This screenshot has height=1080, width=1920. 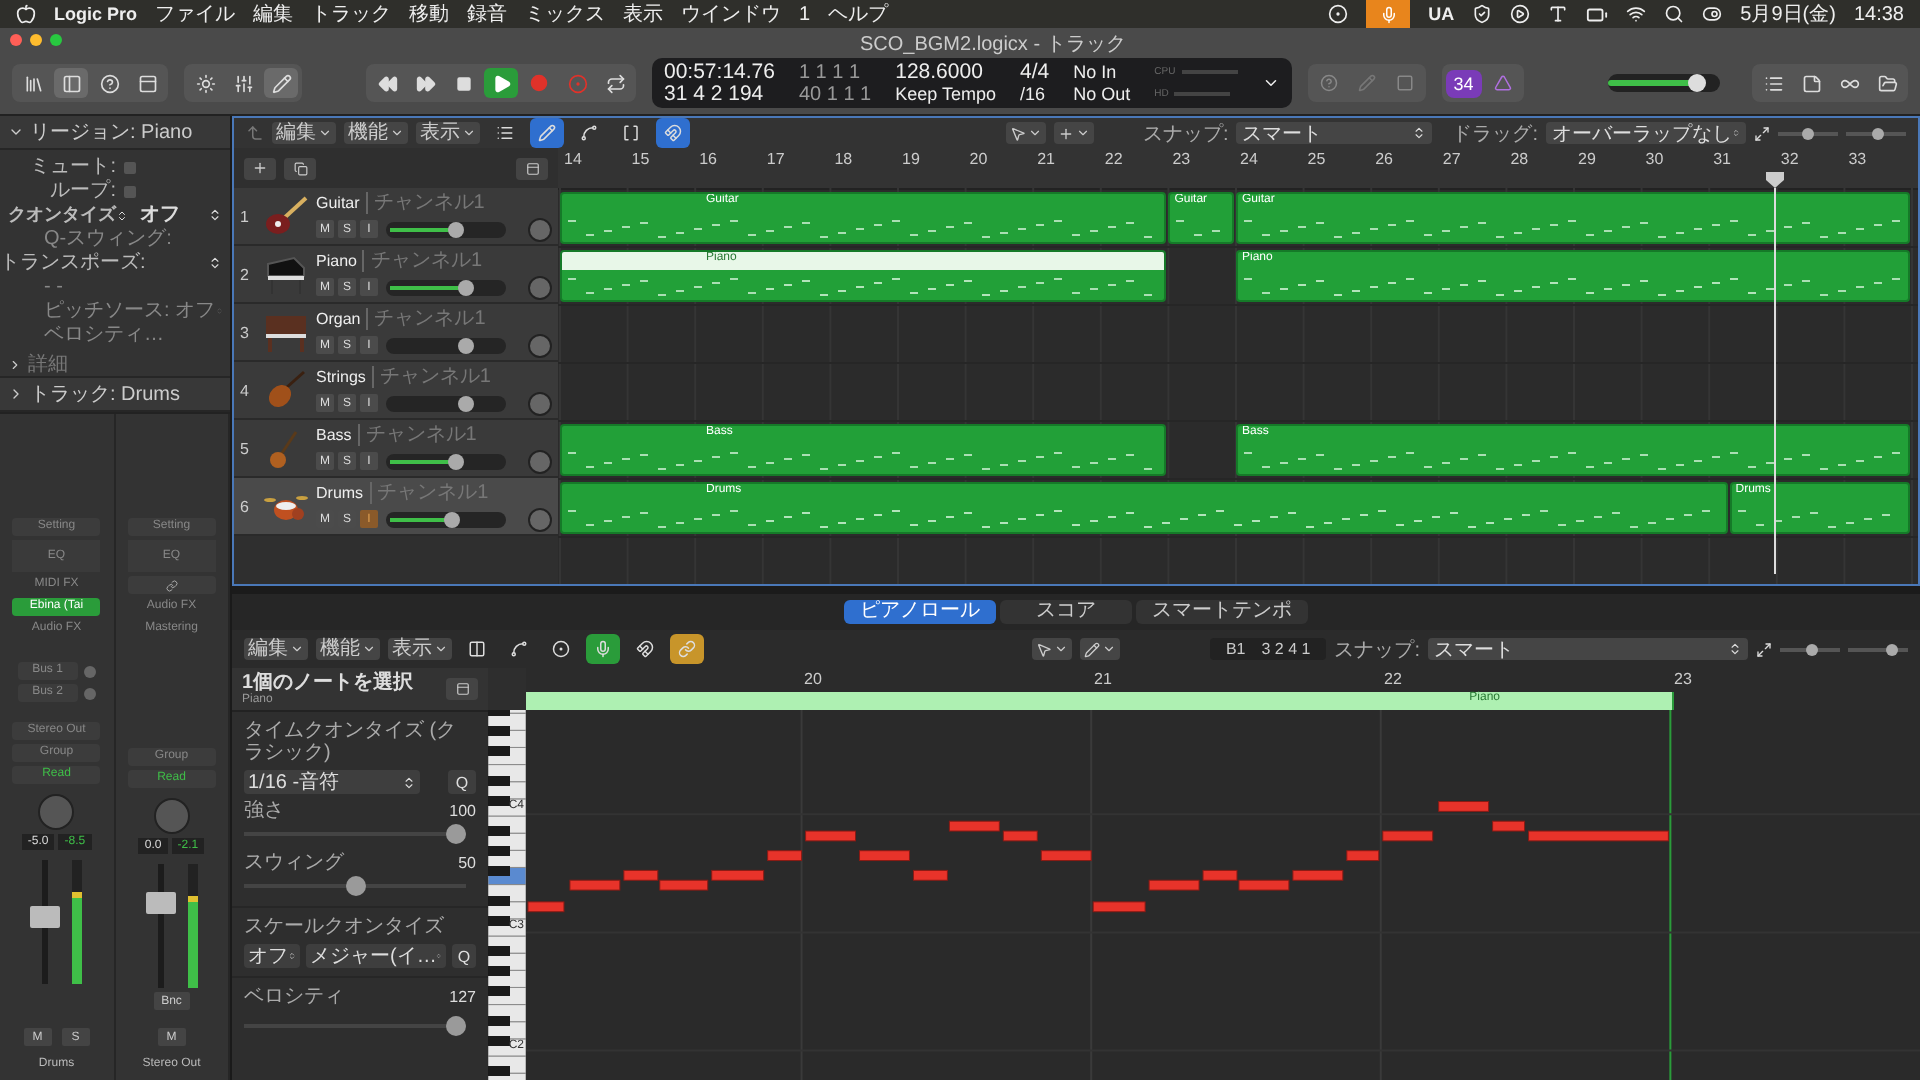 I want to click on menu-item: 移動, so click(x=429, y=14).